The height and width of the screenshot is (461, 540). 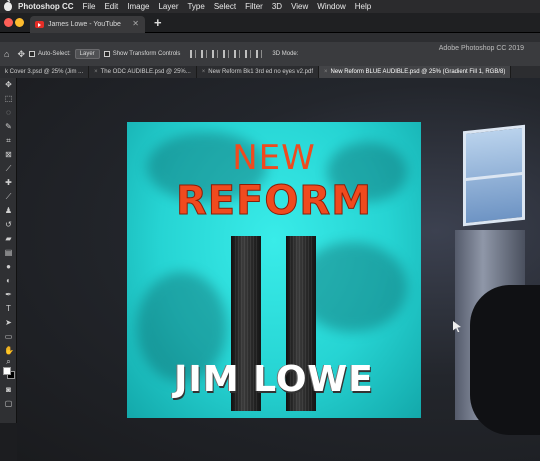 I want to click on cover-title-line2: REFORM, so click(x=274, y=201).